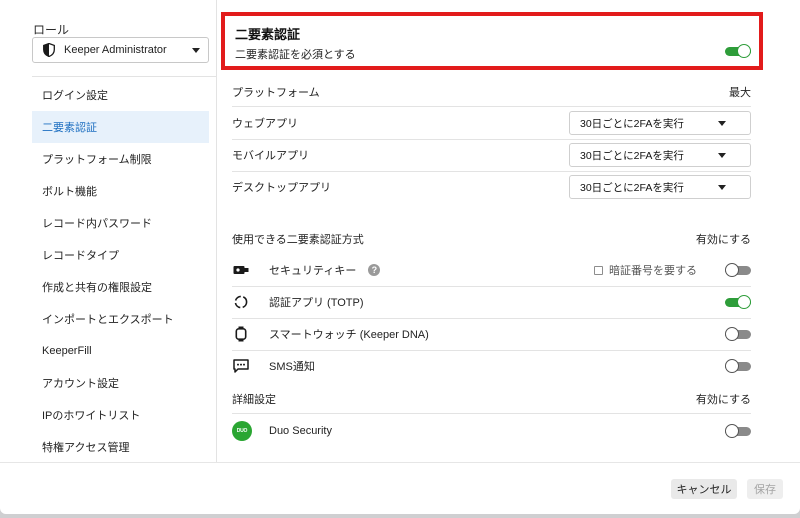 This screenshot has width=800, height=518. What do you see at coordinates (254, 400) in the screenshot?
I see `advanced-header: 詳細設定` at bounding box center [254, 400].